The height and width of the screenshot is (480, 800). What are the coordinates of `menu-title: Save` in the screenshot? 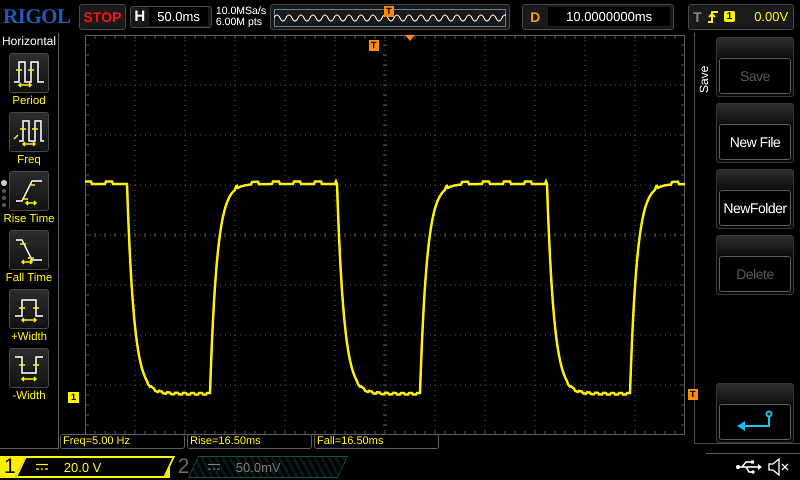 It's located at (704, 78).